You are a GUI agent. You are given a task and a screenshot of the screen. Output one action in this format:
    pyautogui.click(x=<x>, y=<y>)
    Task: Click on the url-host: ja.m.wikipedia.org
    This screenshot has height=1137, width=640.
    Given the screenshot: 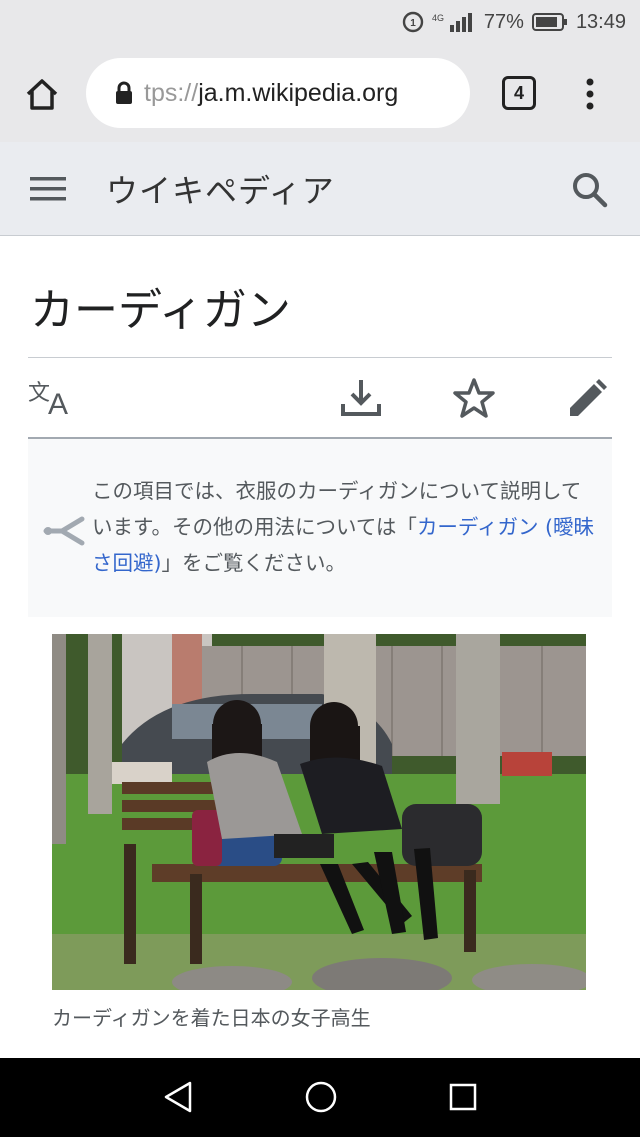 What is the action you would take?
    pyautogui.click(x=298, y=92)
    